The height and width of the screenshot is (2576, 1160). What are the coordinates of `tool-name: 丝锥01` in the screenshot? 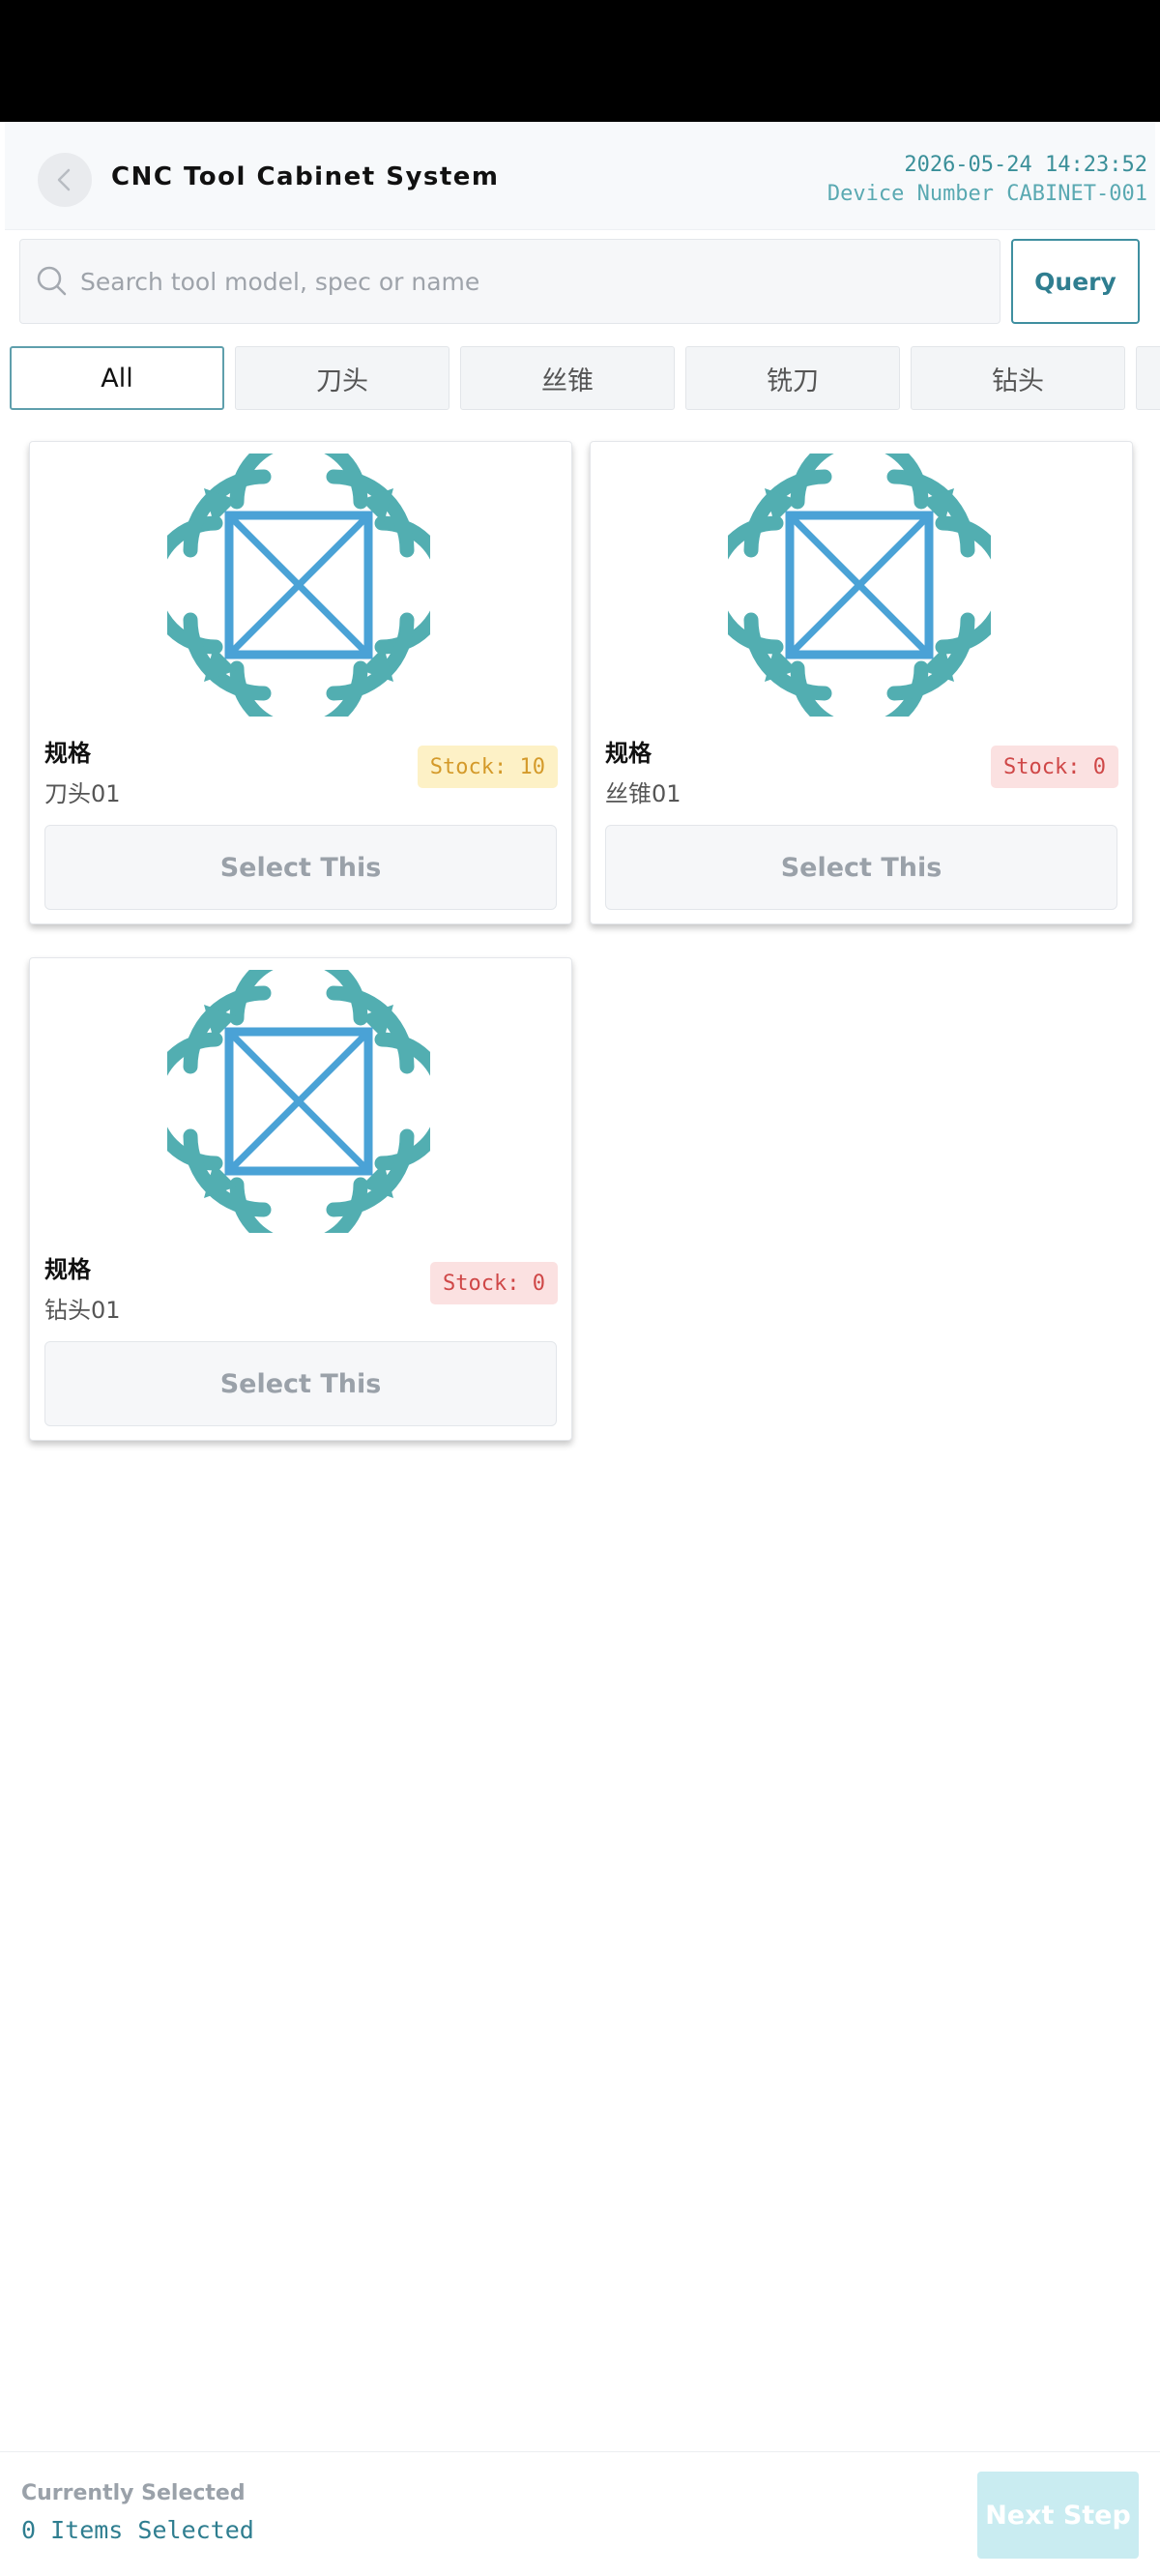 It's located at (643, 793).